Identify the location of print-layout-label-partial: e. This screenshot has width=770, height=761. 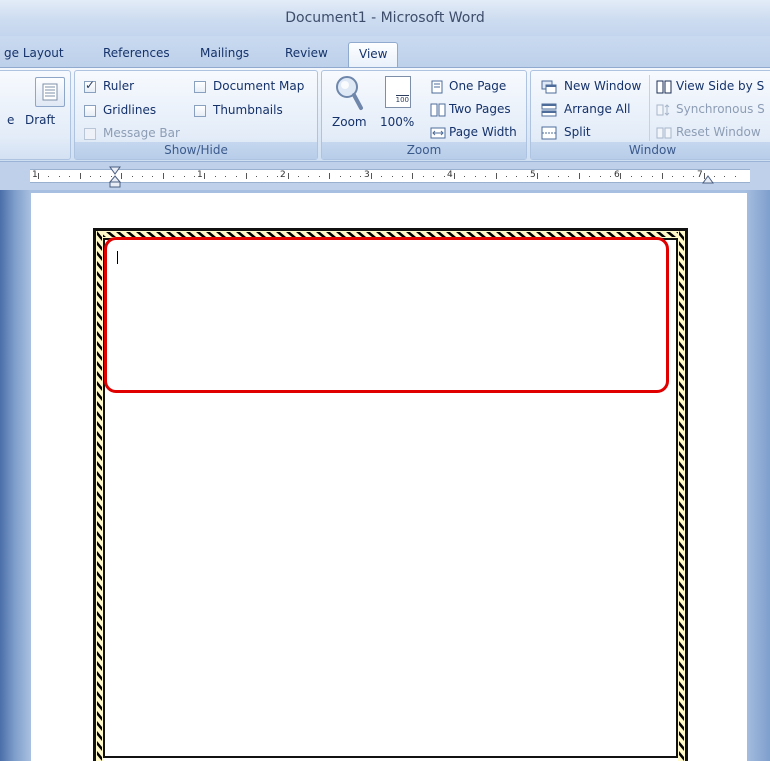
(10, 120).